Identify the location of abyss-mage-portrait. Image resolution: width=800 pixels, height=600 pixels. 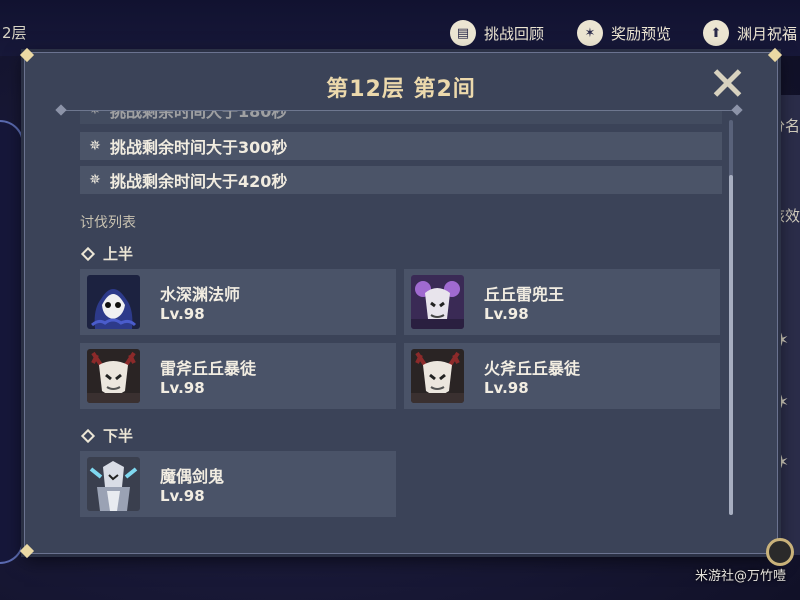
(113, 302).